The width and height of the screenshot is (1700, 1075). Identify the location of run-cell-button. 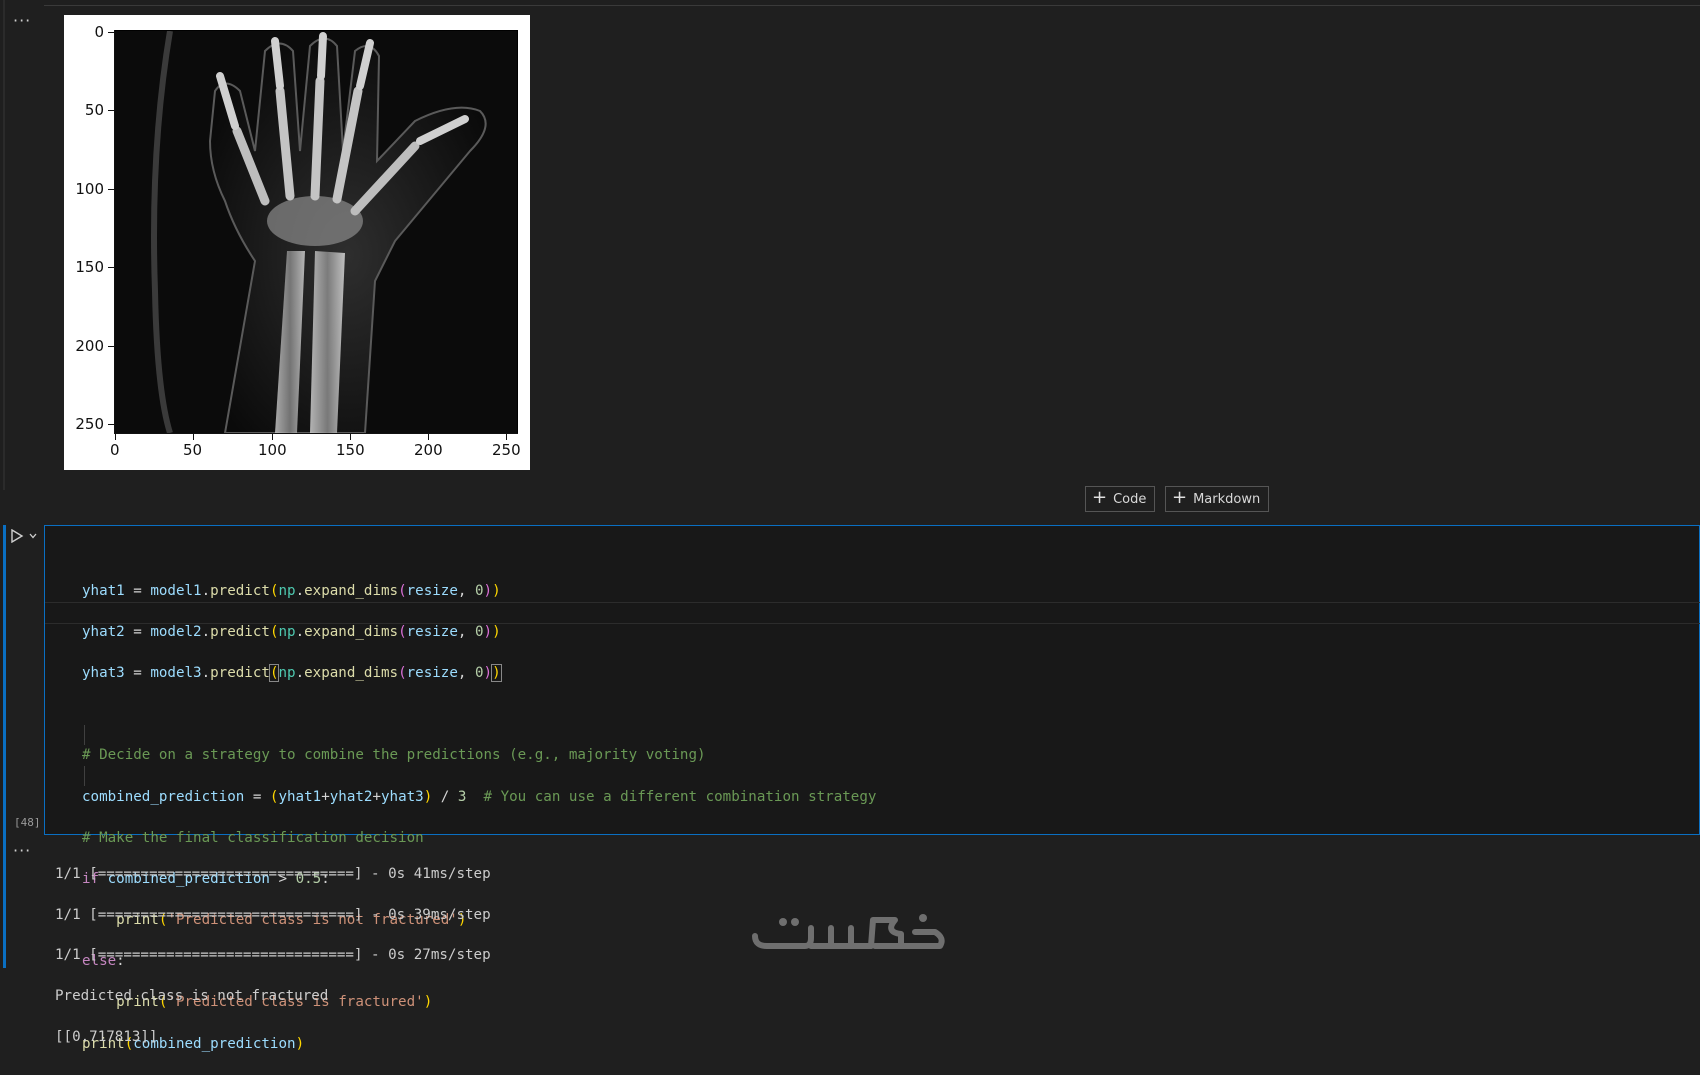
(27, 536).